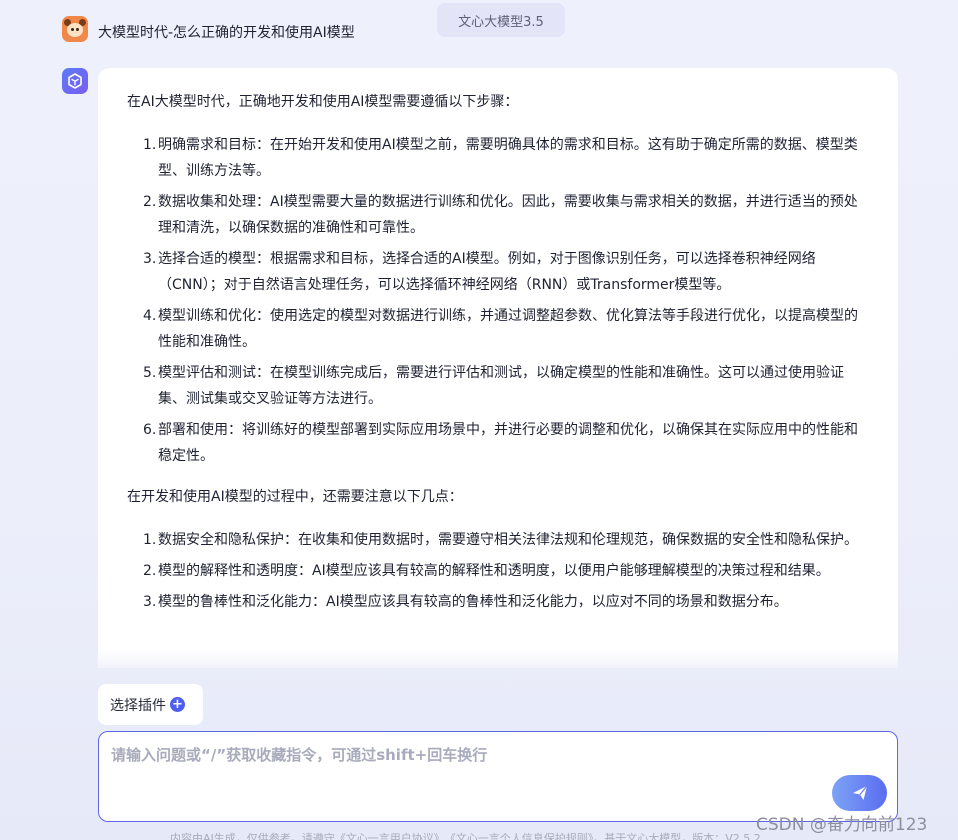  I want to click on user-question: 大模型时代-怎么正确的开发和使用AI模型, so click(226, 33).